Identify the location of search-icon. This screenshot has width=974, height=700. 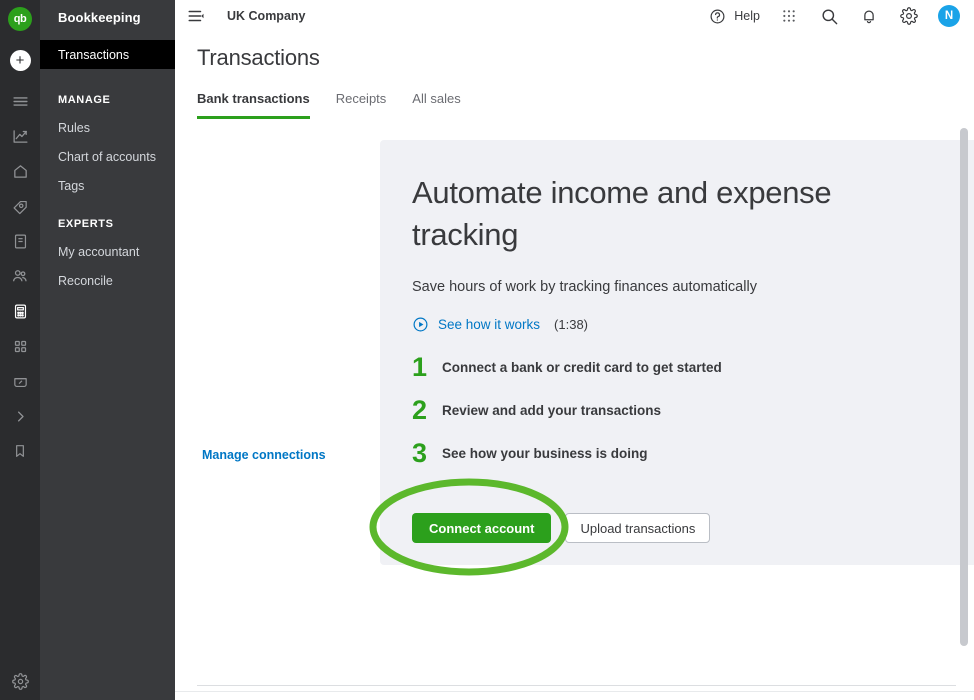
(829, 16).